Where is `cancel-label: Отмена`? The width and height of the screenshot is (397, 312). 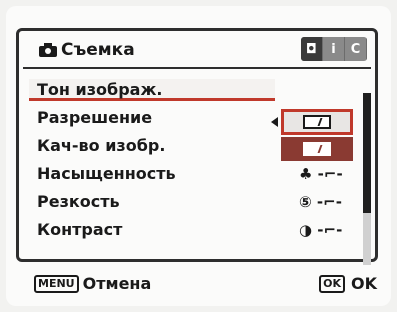 cancel-label: Отмена is located at coordinates (117, 283).